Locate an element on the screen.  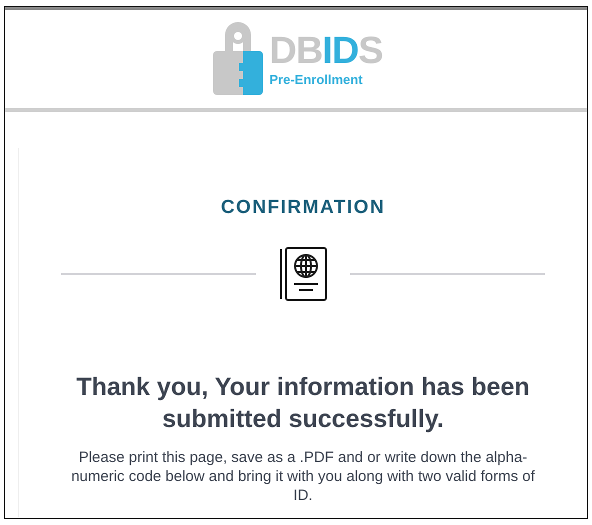
logo-subtitle: Pre-Enrollment is located at coordinates (316, 79).